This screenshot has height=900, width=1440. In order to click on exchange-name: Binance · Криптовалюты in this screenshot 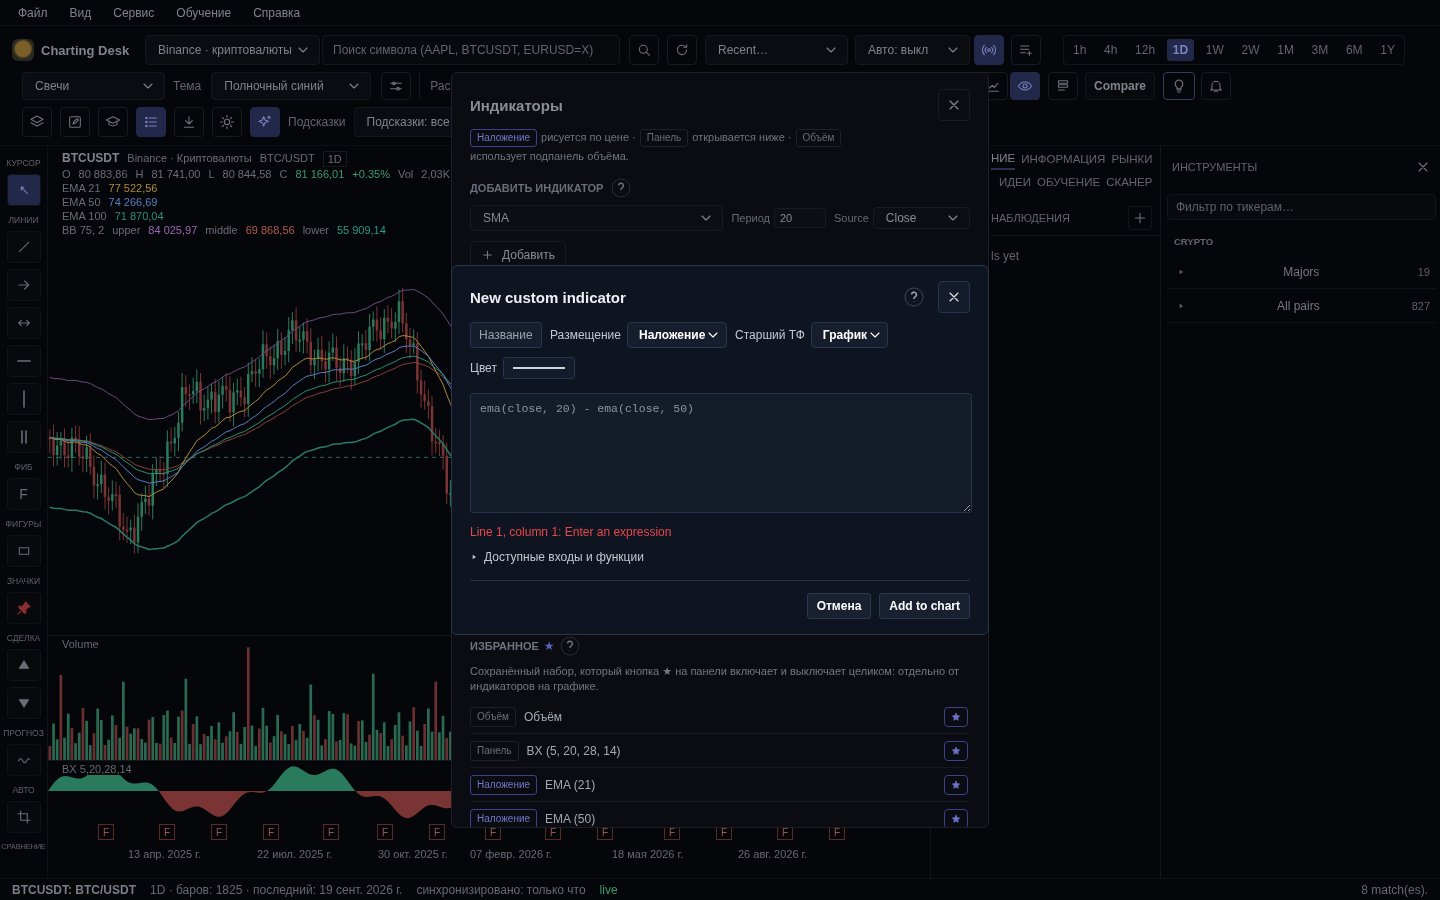, I will do `click(189, 159)`.